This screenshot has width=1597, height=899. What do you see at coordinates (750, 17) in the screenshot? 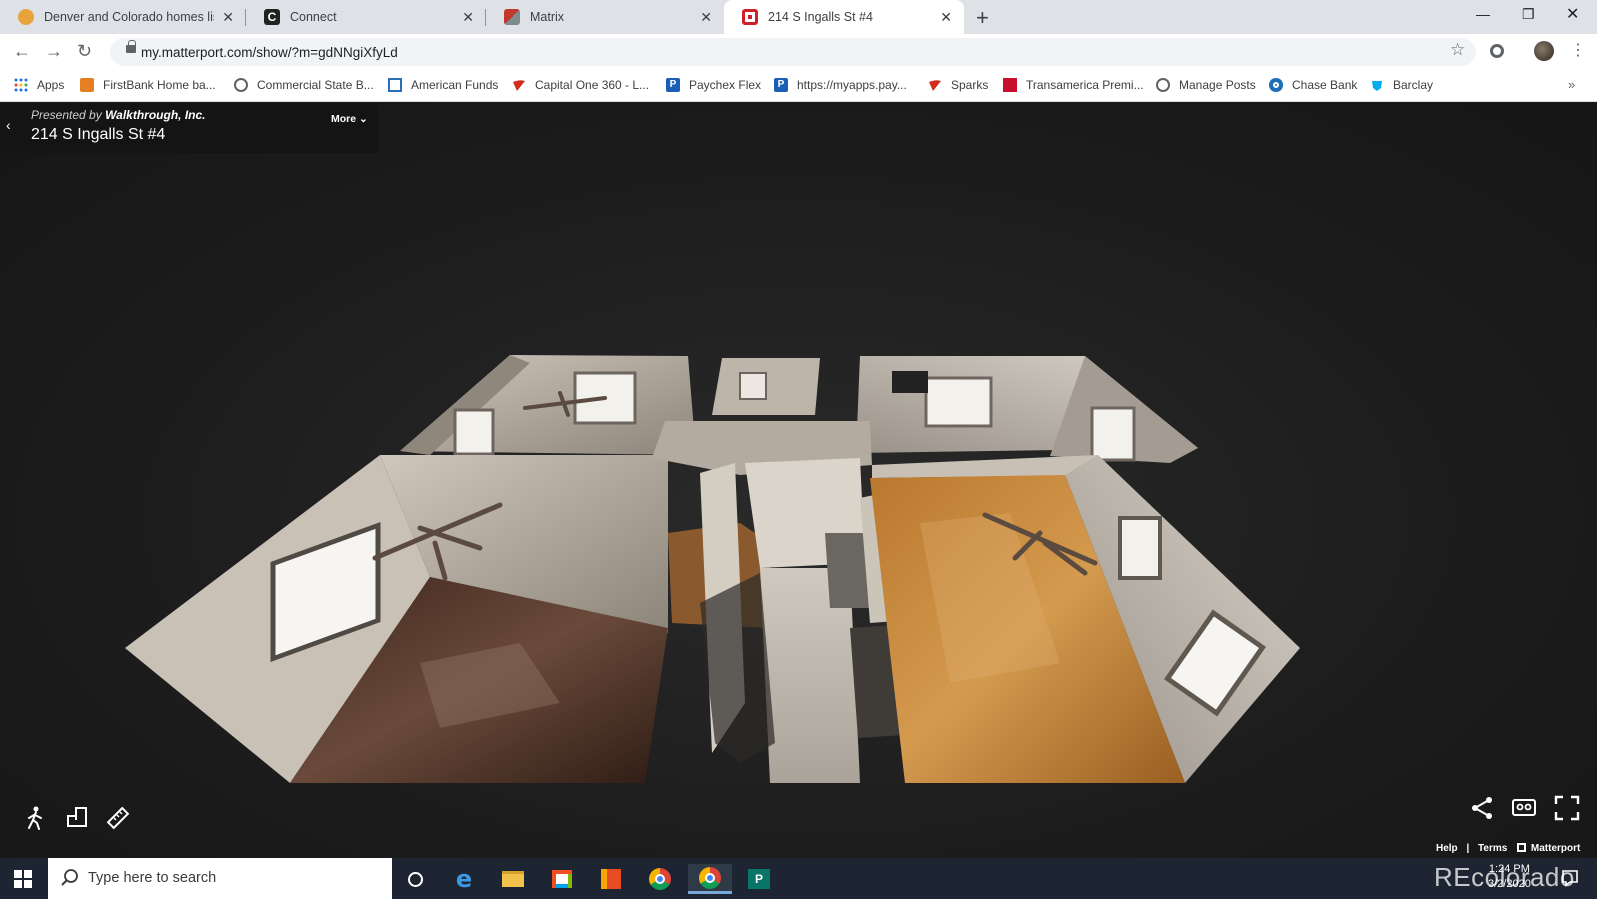
I see `matterport-favicon` at bounding box center [750, 17].